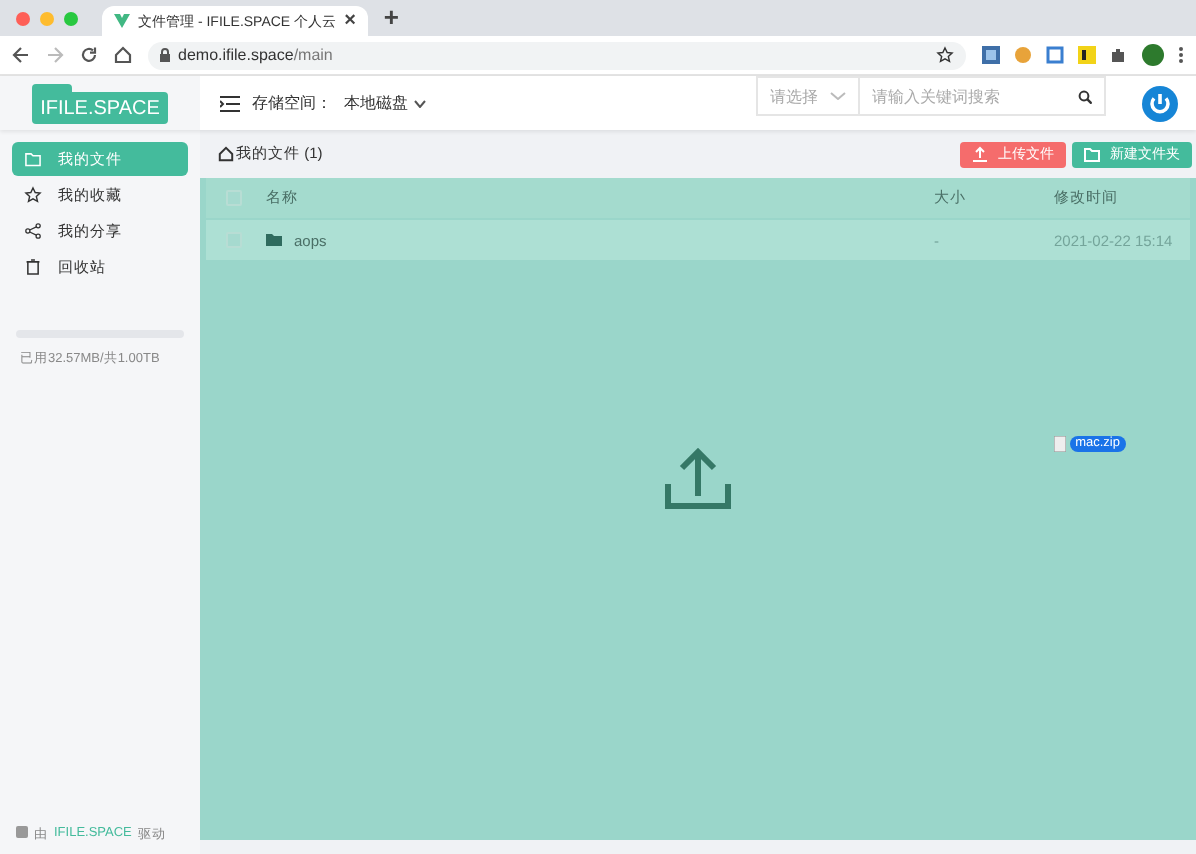  Describe the element at coordinates (557, 55) in the screenshot. I see `address-bar: demo.ifile.space/main` at that location.